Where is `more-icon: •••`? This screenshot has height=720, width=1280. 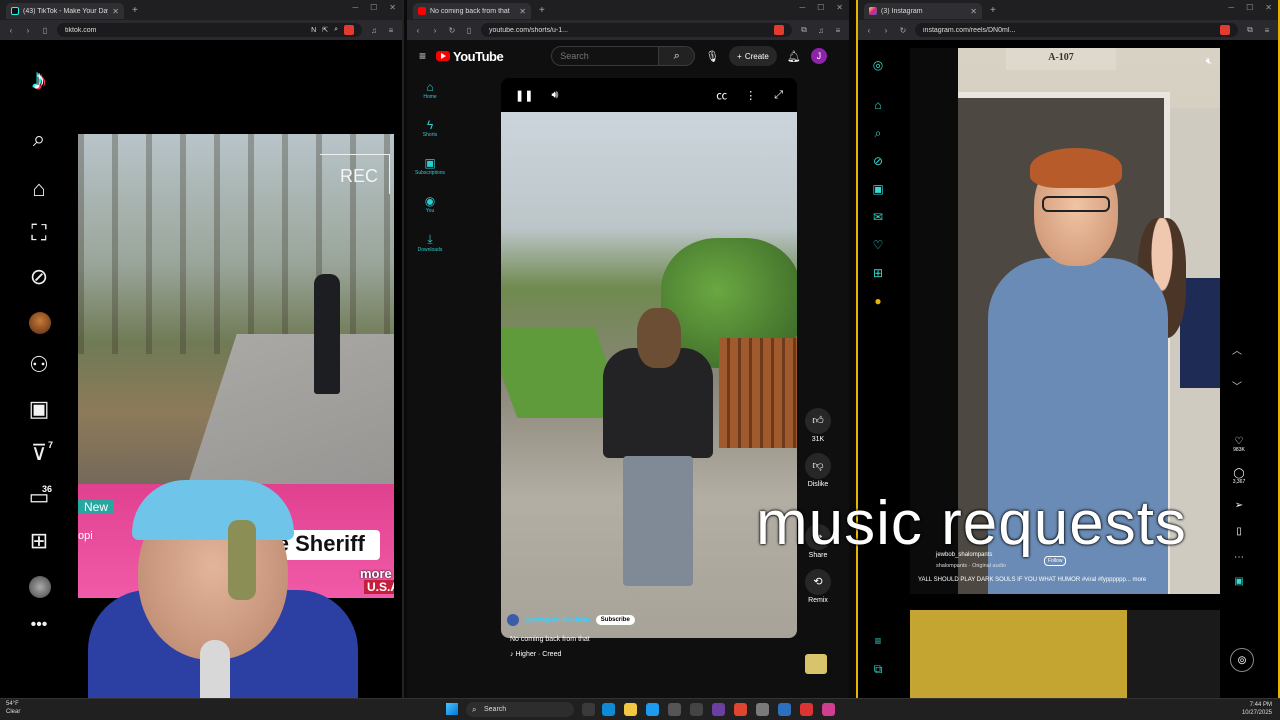
more-icon: ••• is located at coordinates (39, 631).